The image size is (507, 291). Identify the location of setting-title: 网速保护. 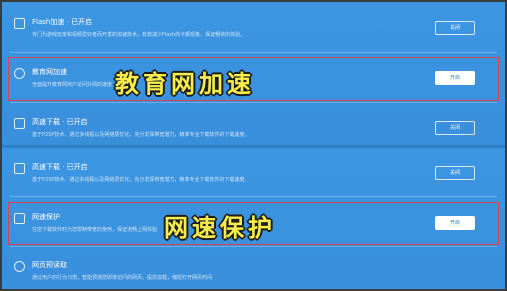
(46, 217).